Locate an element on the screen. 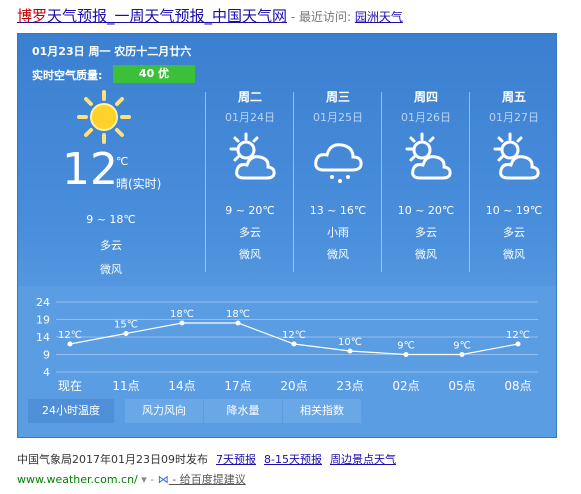  forecast-weekday: 周二 is located at coordinates (249, 97).